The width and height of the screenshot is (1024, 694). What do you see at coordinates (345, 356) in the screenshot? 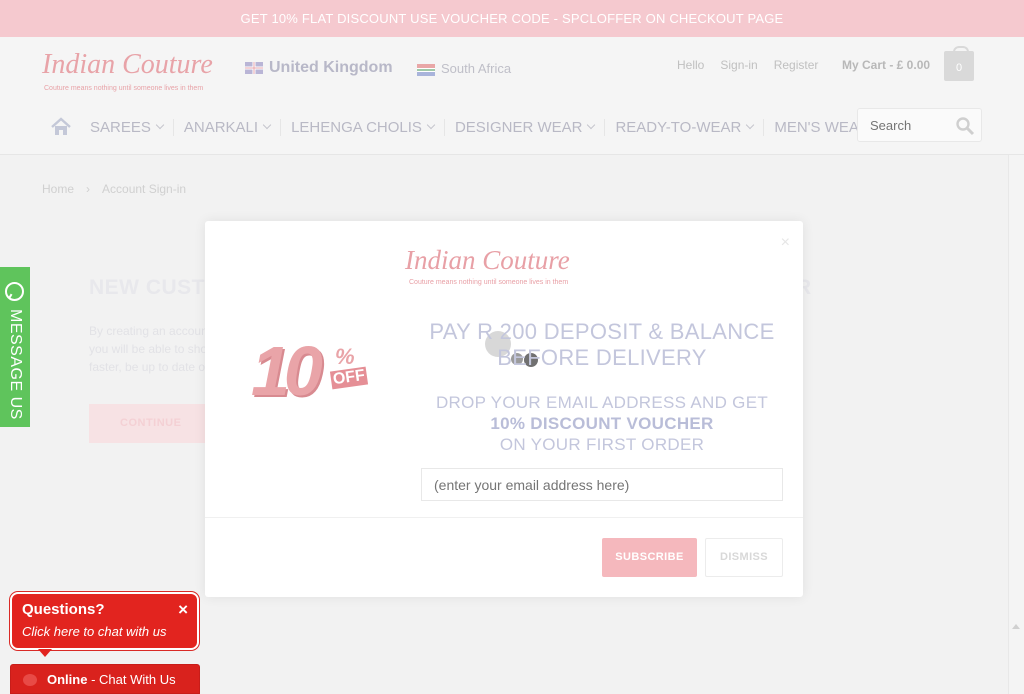
I see `badge-percent: %` at bounding box center [345, 356].